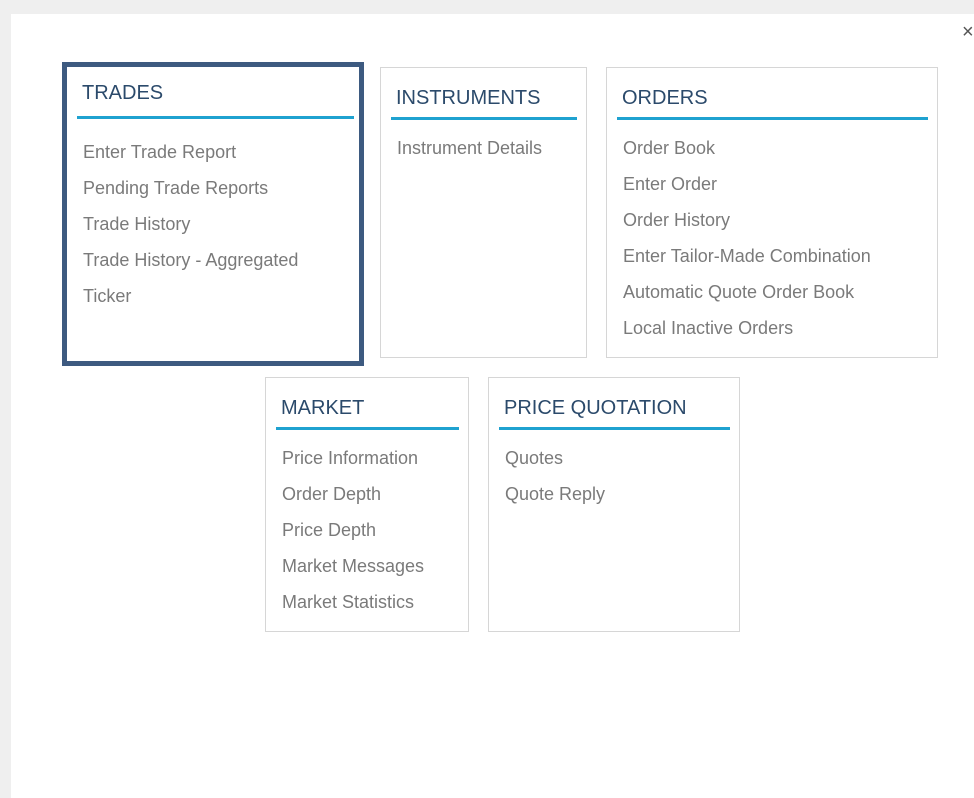 The image size is (974, 798). I want to click on instruments-title: INSTRUMENTS, so click(468, 98).